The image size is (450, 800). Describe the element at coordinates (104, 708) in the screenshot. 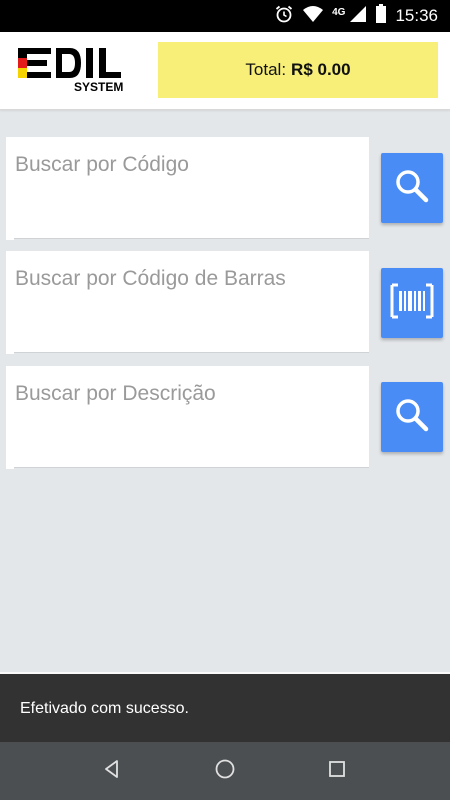

I see `snackbar-message: Efetivado com sucesso.` at that location.